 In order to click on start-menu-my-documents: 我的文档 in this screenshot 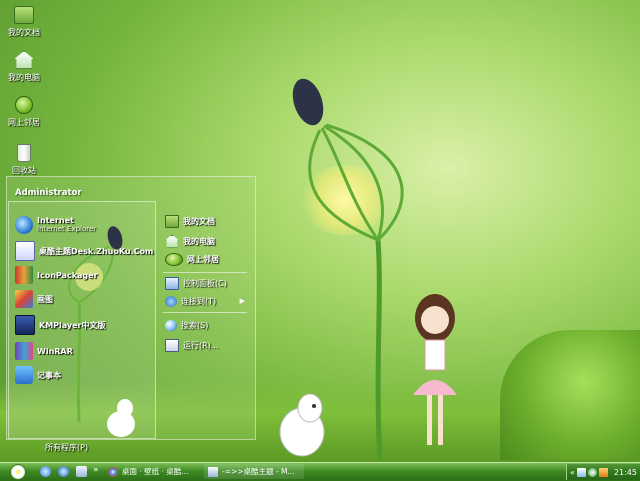, I will do `click(190, 221)`.